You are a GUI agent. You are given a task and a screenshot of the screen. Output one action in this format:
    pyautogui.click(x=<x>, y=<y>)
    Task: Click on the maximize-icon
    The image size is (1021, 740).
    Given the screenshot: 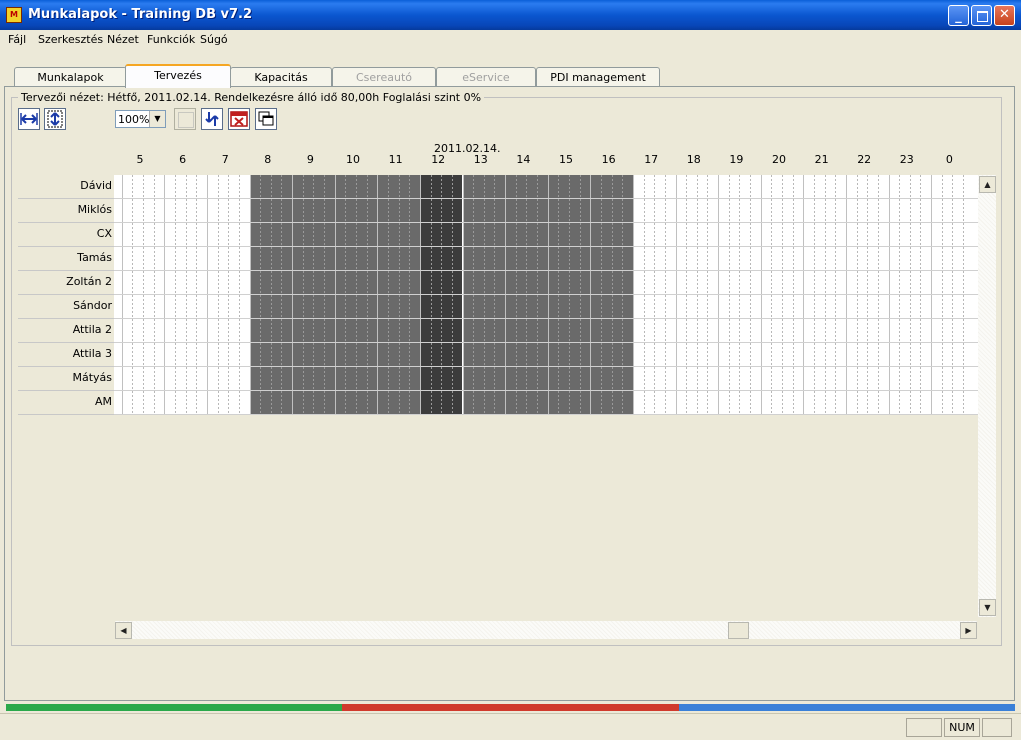 What is the action you would take?
    pyautogui.click(x=981, y=15)
    